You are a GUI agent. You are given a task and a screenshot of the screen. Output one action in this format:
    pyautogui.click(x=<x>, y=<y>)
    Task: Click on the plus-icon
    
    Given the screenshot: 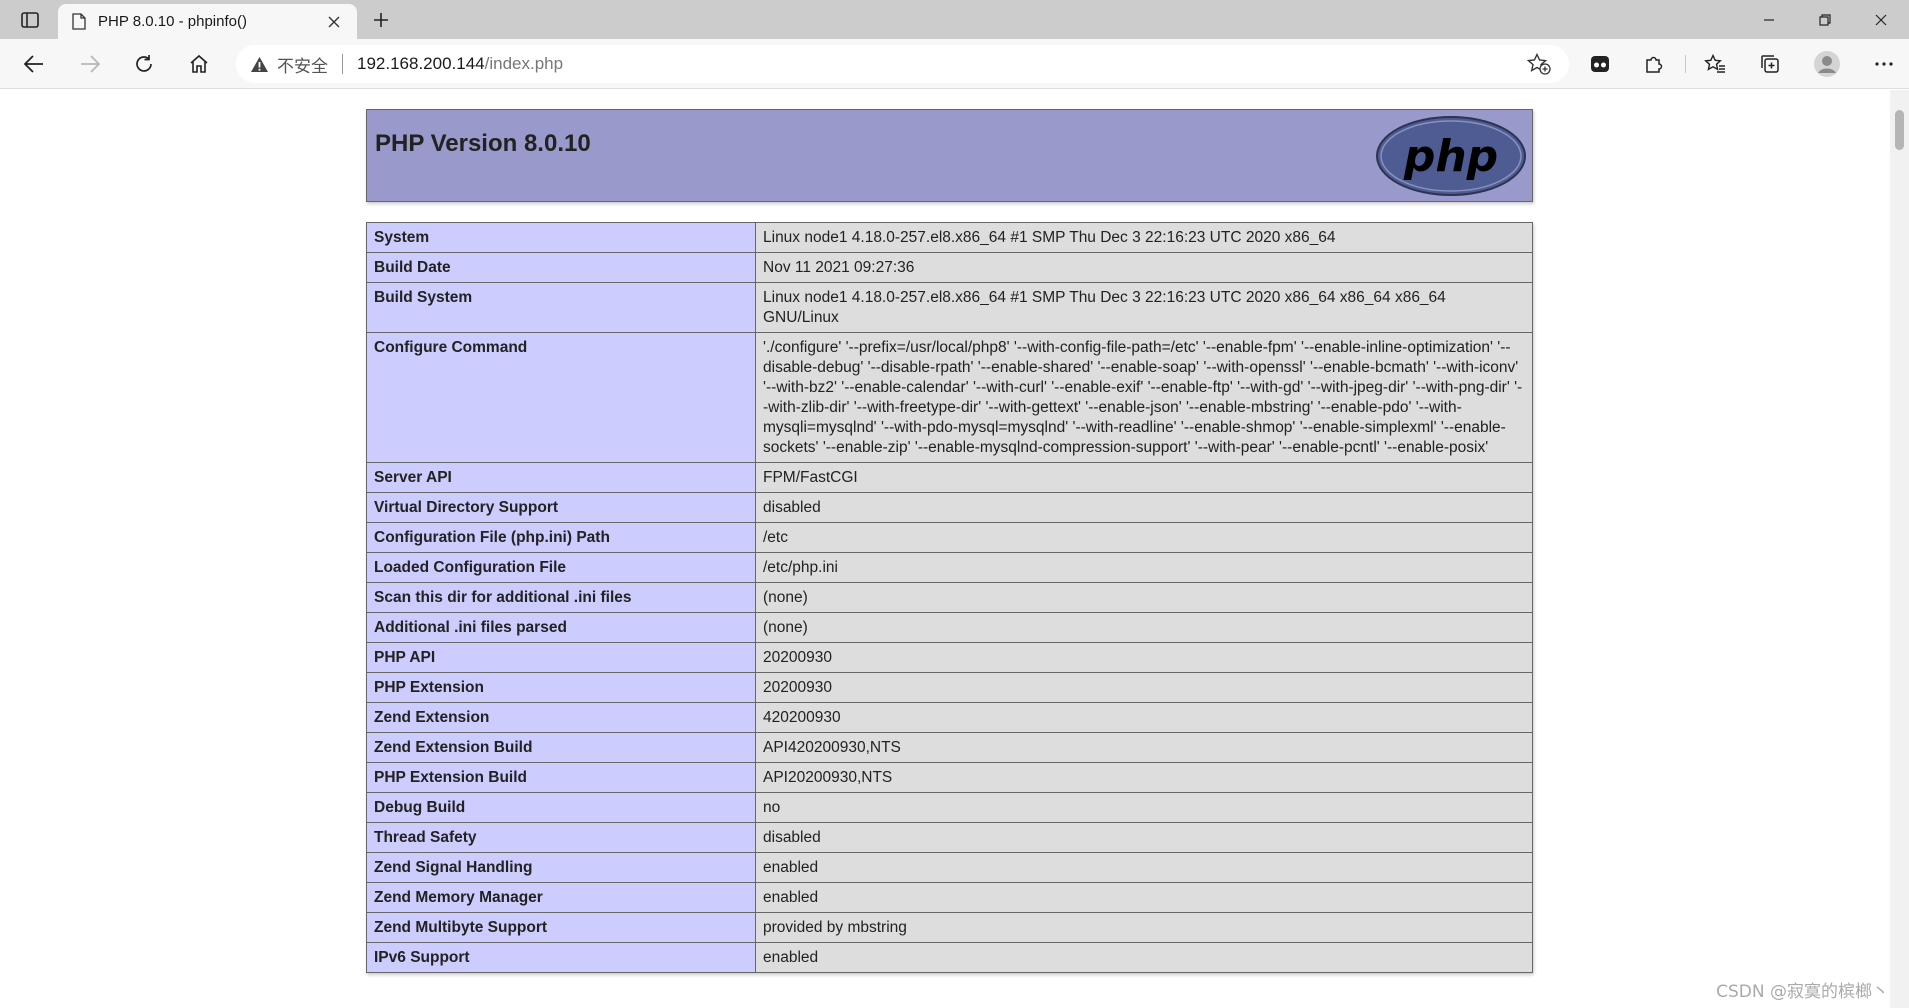 What is the action you would take?
    pyautogui.click(x=381, y=20)
    